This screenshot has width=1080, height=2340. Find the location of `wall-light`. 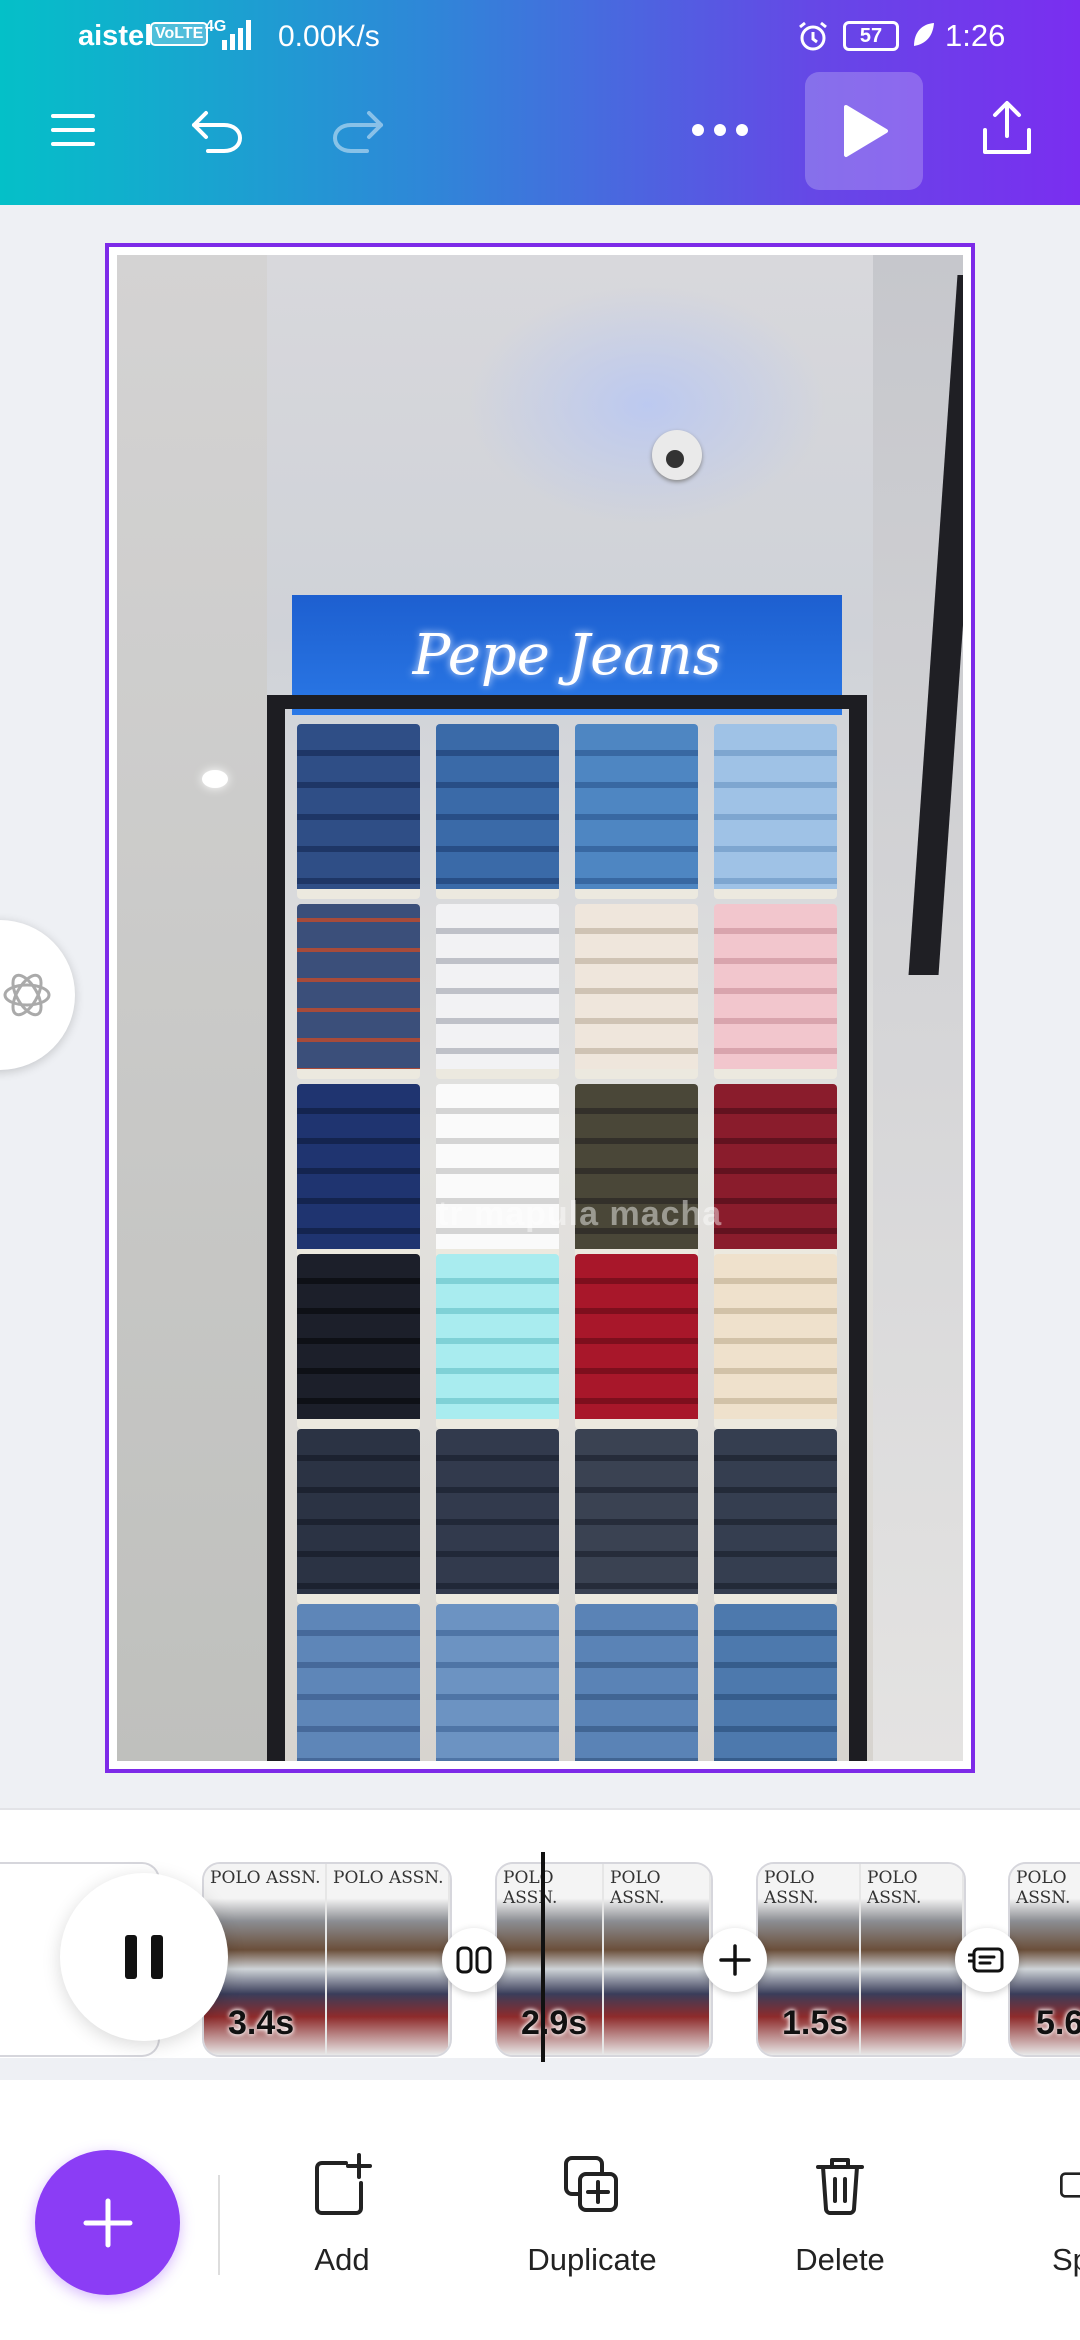

wall-light is located at coordinates (215, 779).